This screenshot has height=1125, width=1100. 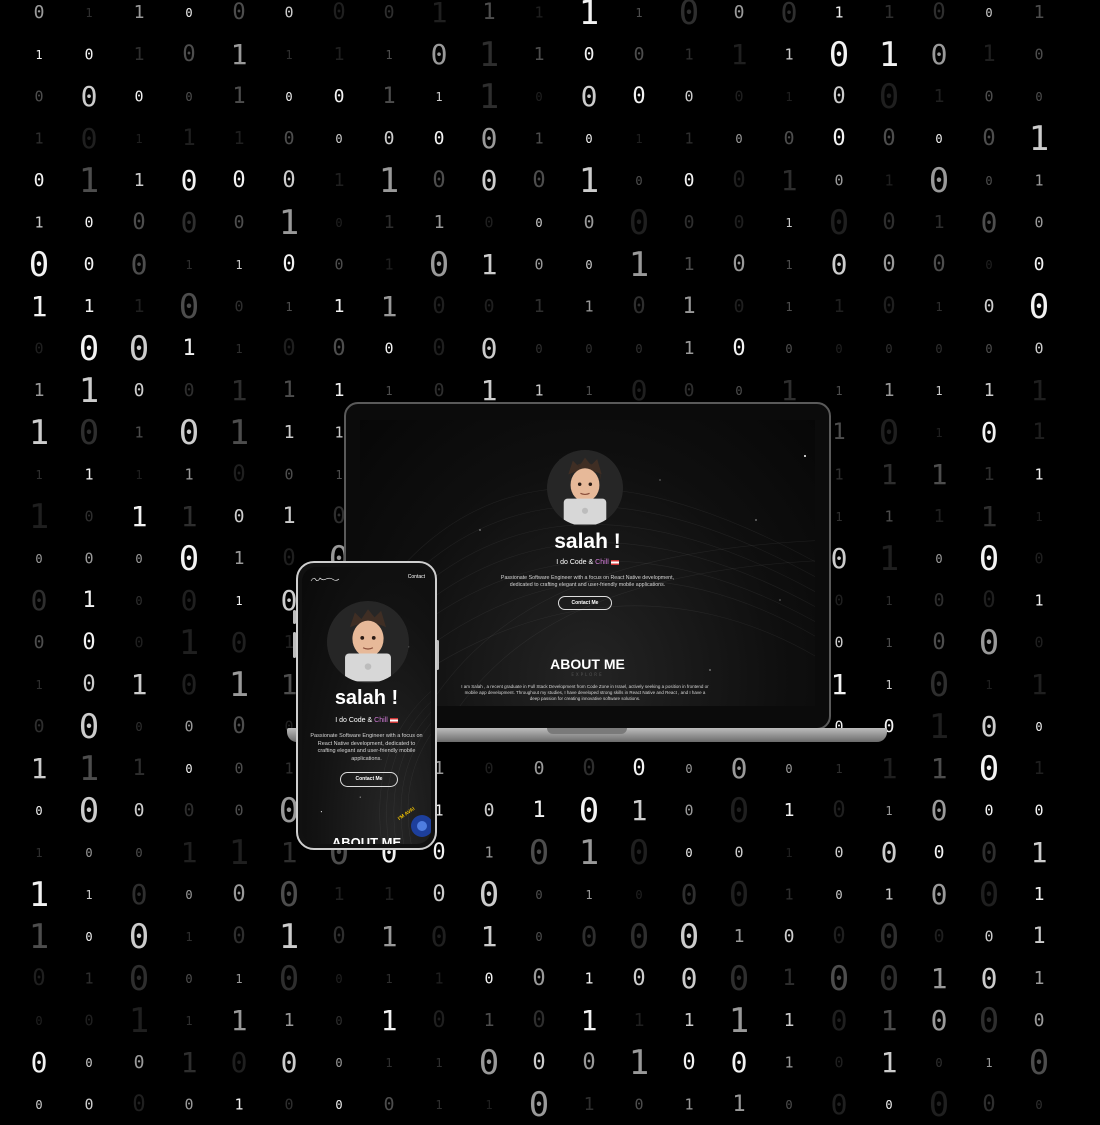 What do you see at coordinates (325, 579) in the screenshot?
I see `signature-logo-icon` at bounding box center [325, 579].